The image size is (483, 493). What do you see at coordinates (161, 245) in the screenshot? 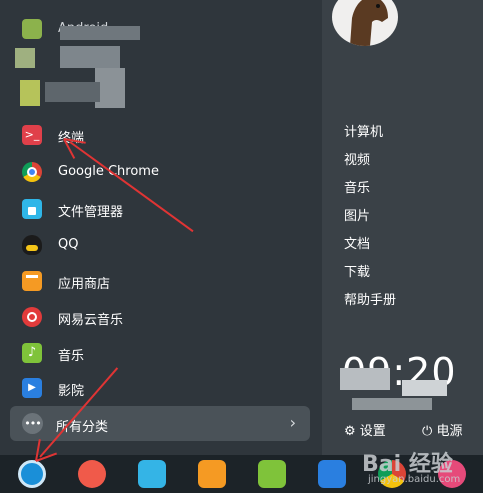
I see `app-qq: QQ` at bounding box center [161, 245].